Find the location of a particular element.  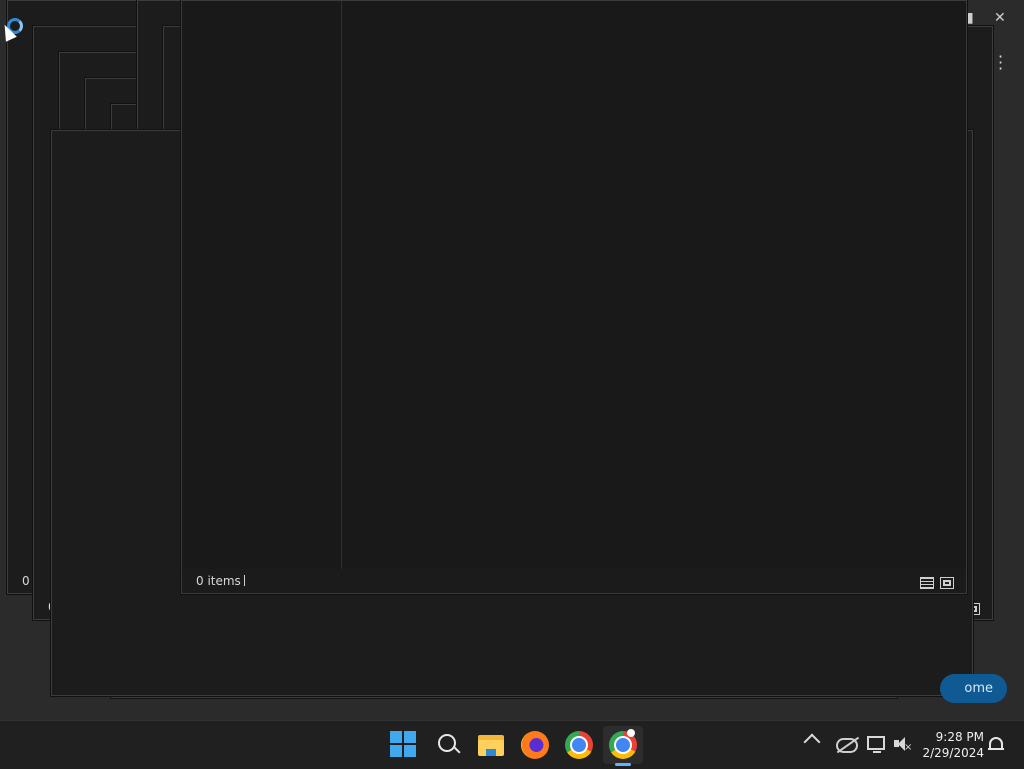

large-icons-view-icon is located at coordinates (947, 583).